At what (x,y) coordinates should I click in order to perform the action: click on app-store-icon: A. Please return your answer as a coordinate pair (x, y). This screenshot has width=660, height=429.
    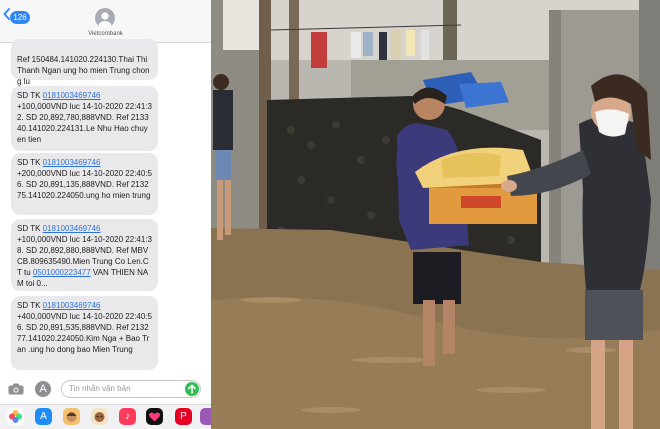
    Looking at the image, I should click on (43, 389).